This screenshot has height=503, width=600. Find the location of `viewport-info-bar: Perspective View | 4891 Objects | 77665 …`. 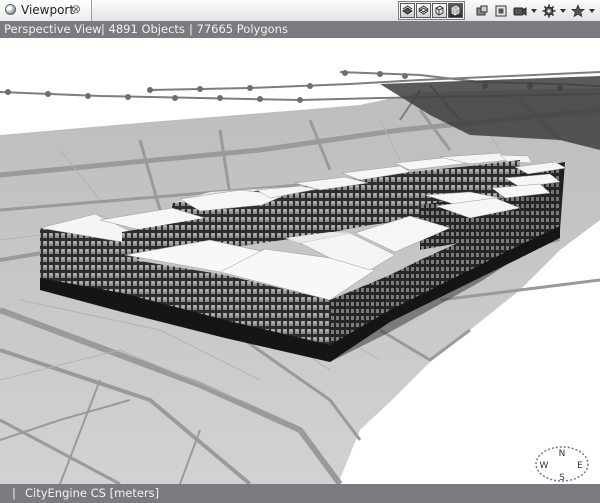

viewport-info-bar: Perspective View | 4891 Objects | 77665 … is located at coordinates (300, 29).